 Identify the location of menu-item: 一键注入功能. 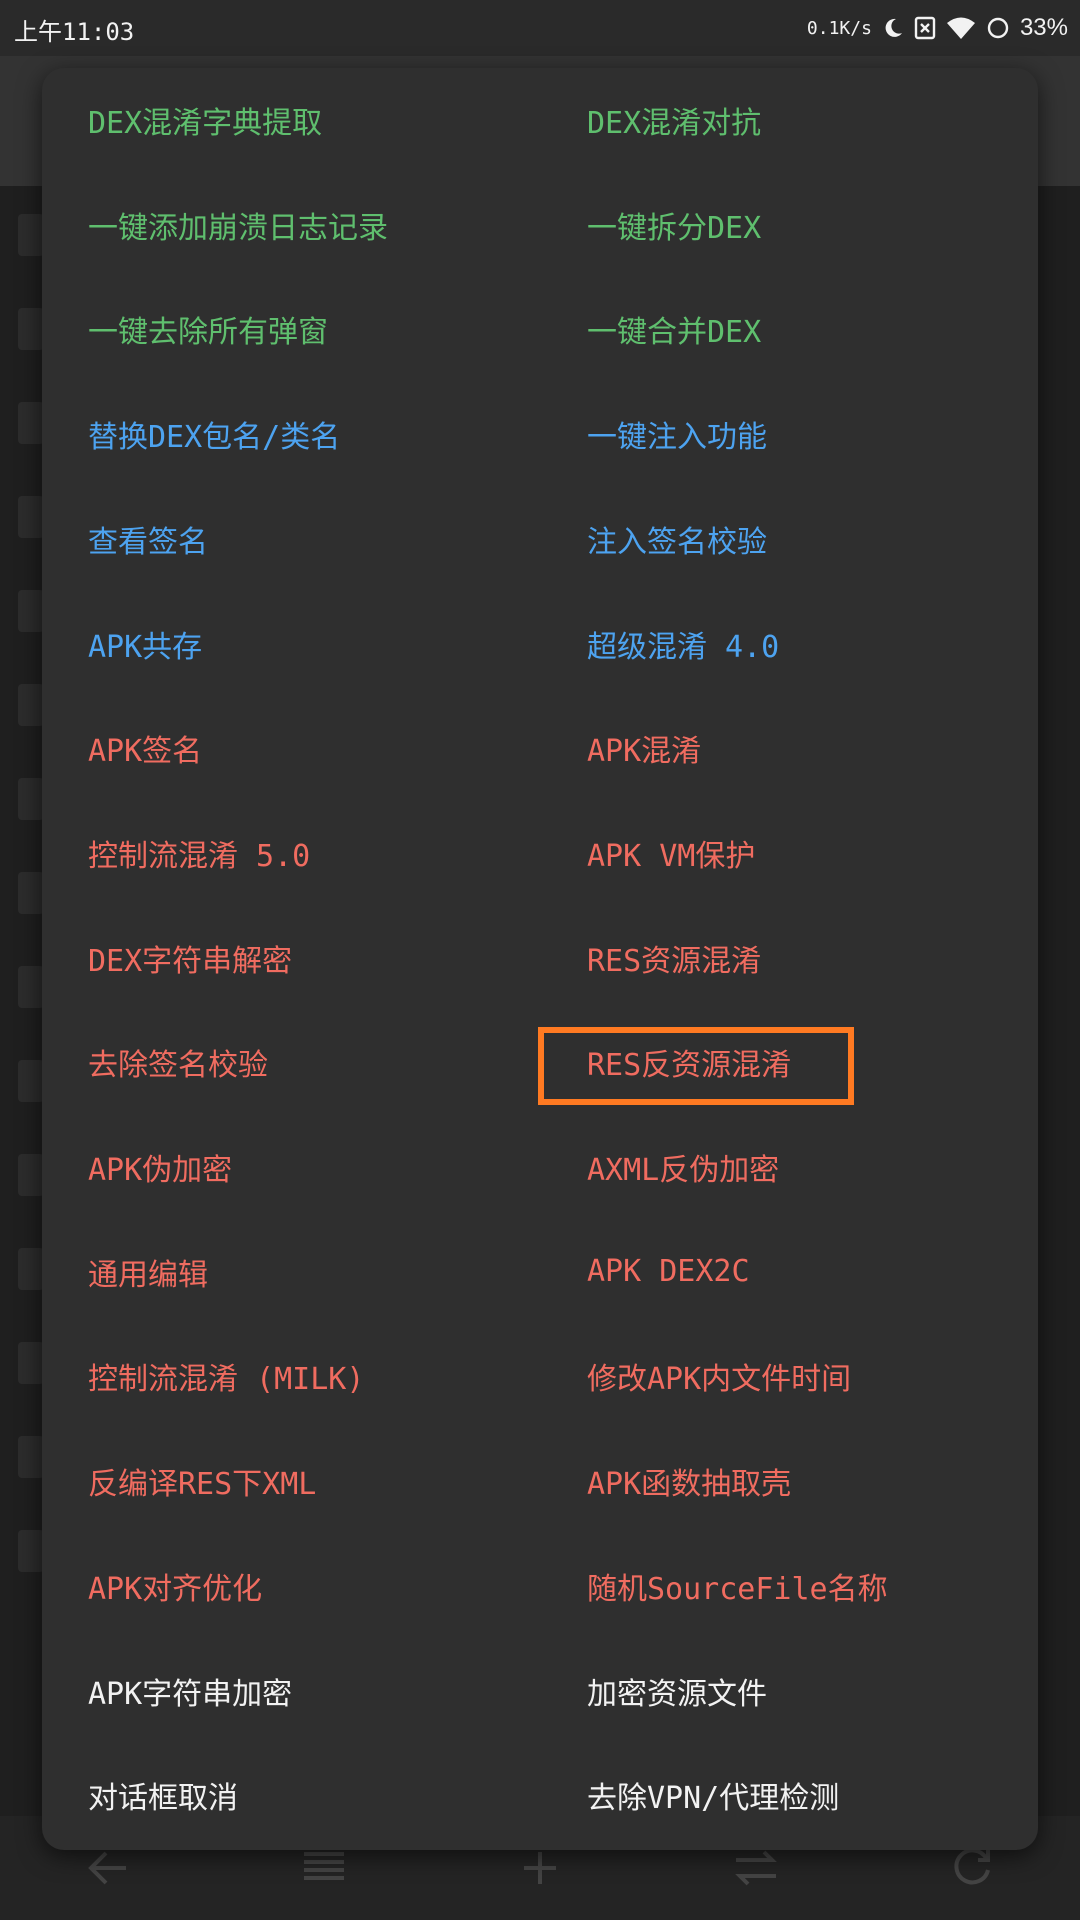
(797, 434).